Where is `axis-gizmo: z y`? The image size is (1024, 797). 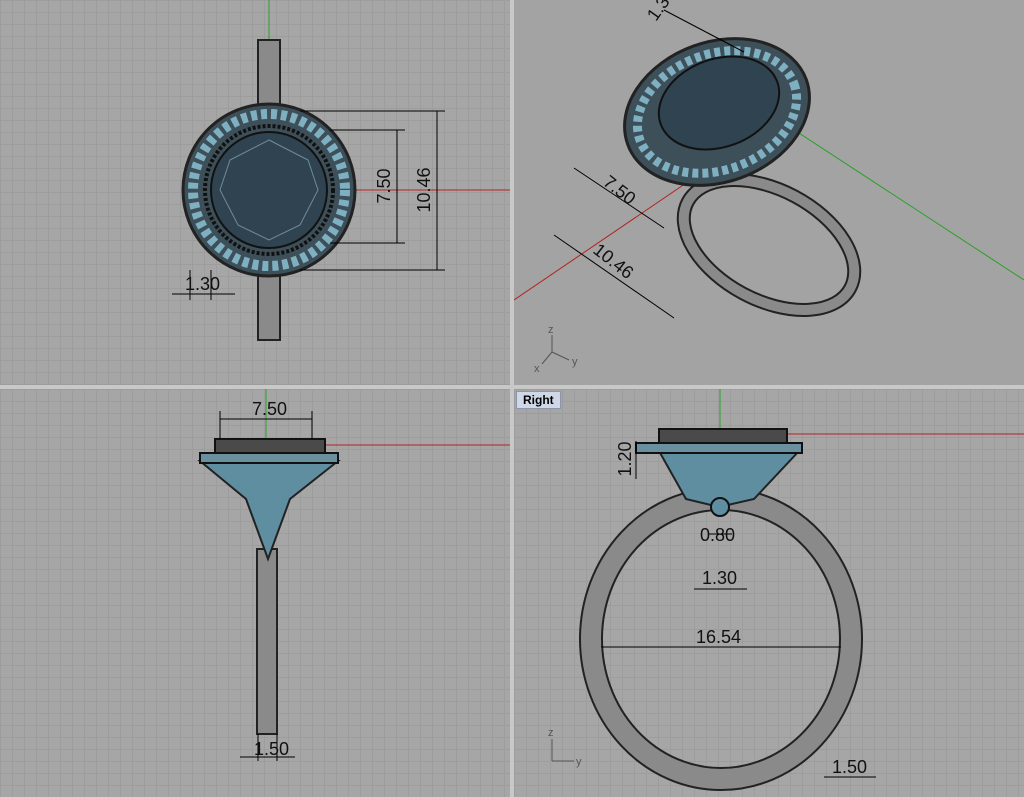 axis-gizmo: z y is located at coordinates (565, 747).